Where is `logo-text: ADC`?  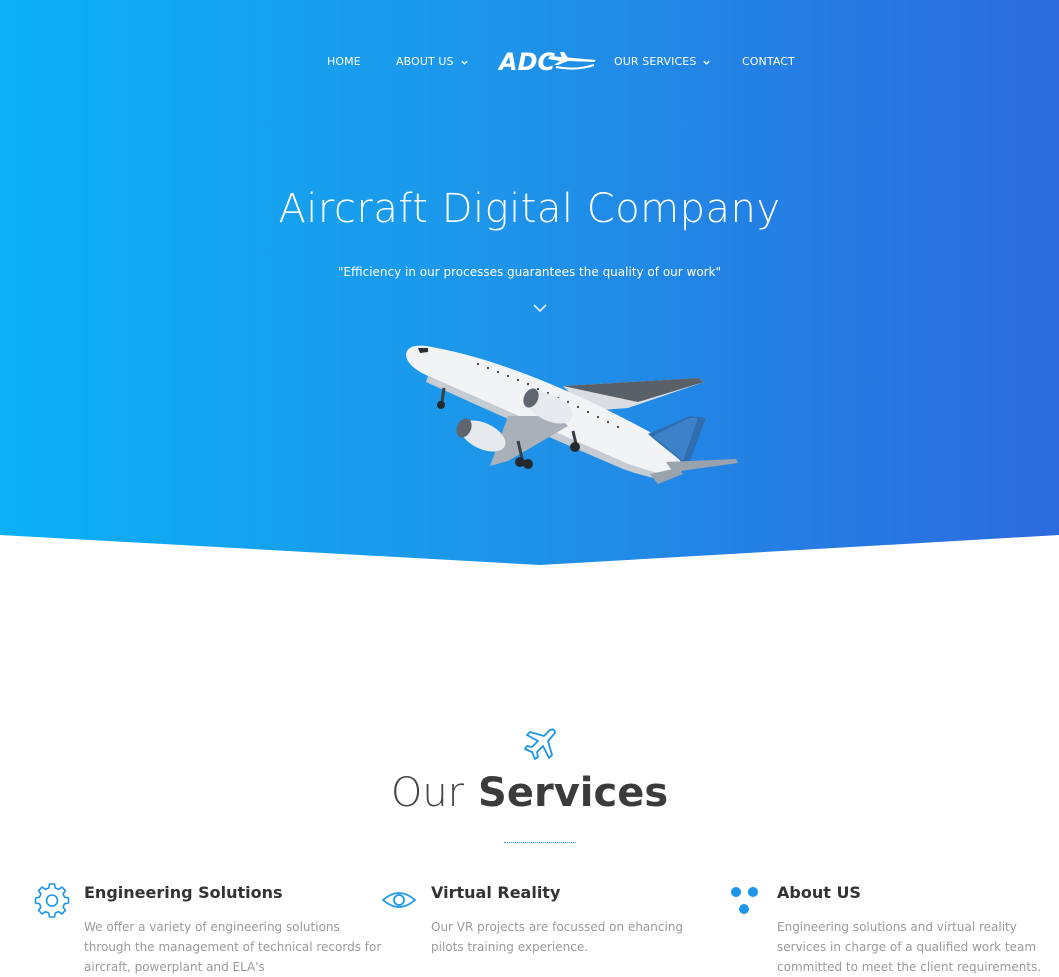 logo-text: ADC is located at coordinates (526, 62).